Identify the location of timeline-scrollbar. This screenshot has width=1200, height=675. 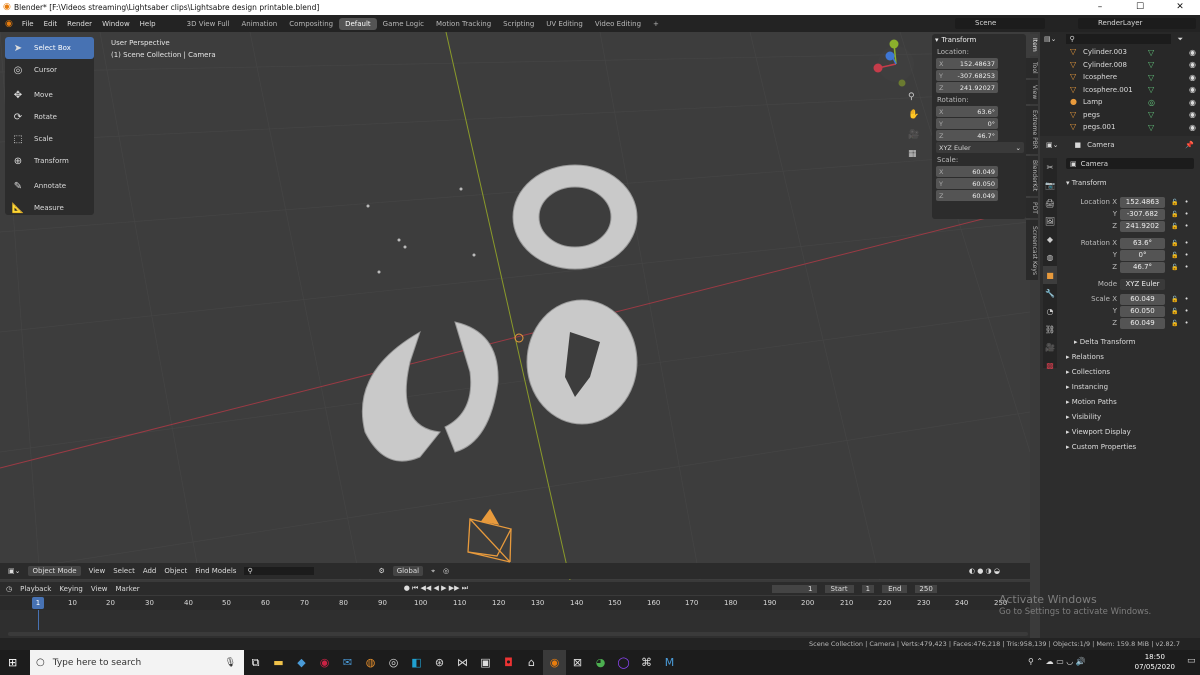
(518, 634).